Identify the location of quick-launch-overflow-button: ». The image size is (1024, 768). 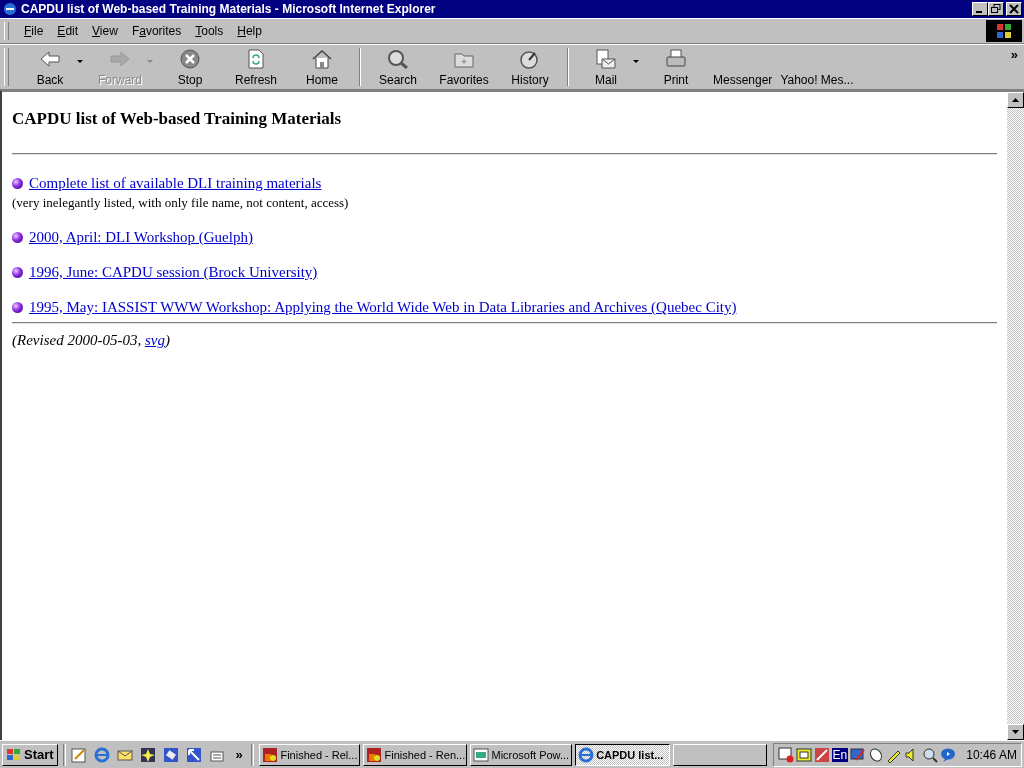
(239, 754).